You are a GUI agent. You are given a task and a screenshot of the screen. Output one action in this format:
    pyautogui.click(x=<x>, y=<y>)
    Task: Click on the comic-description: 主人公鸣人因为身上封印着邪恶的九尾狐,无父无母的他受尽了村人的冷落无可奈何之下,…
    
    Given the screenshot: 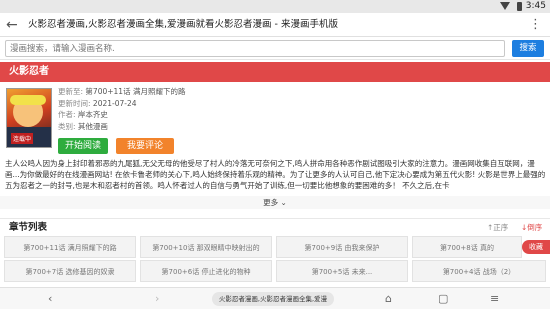 What is the action you would take?
    pyautogui.click(x=275, y=175)
    